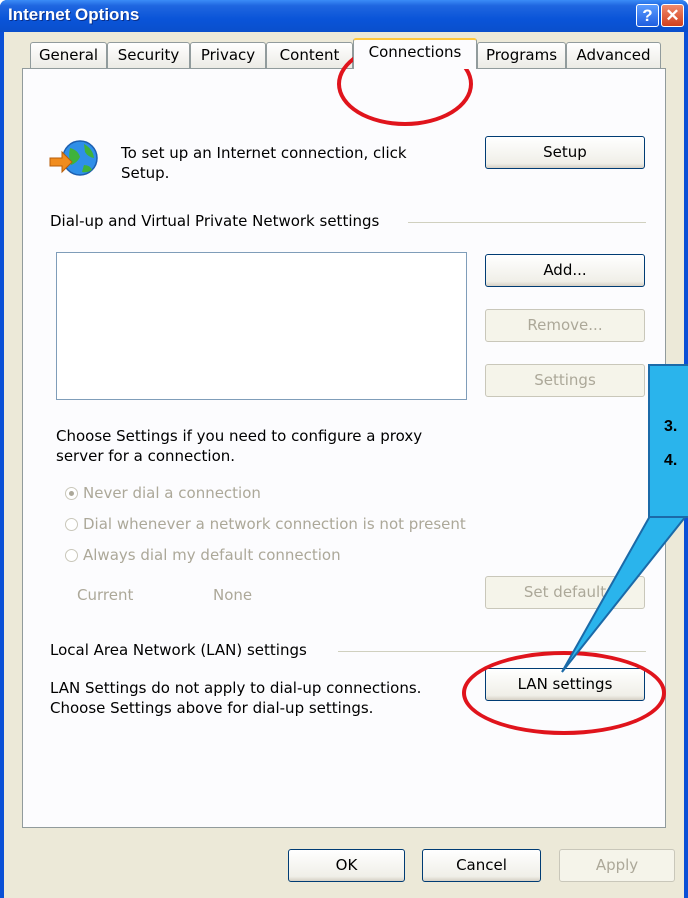  What do you see at coordinates (71, 555) in the screenshot?
I see `radio-always-dial` at bounding box center [71, 555].